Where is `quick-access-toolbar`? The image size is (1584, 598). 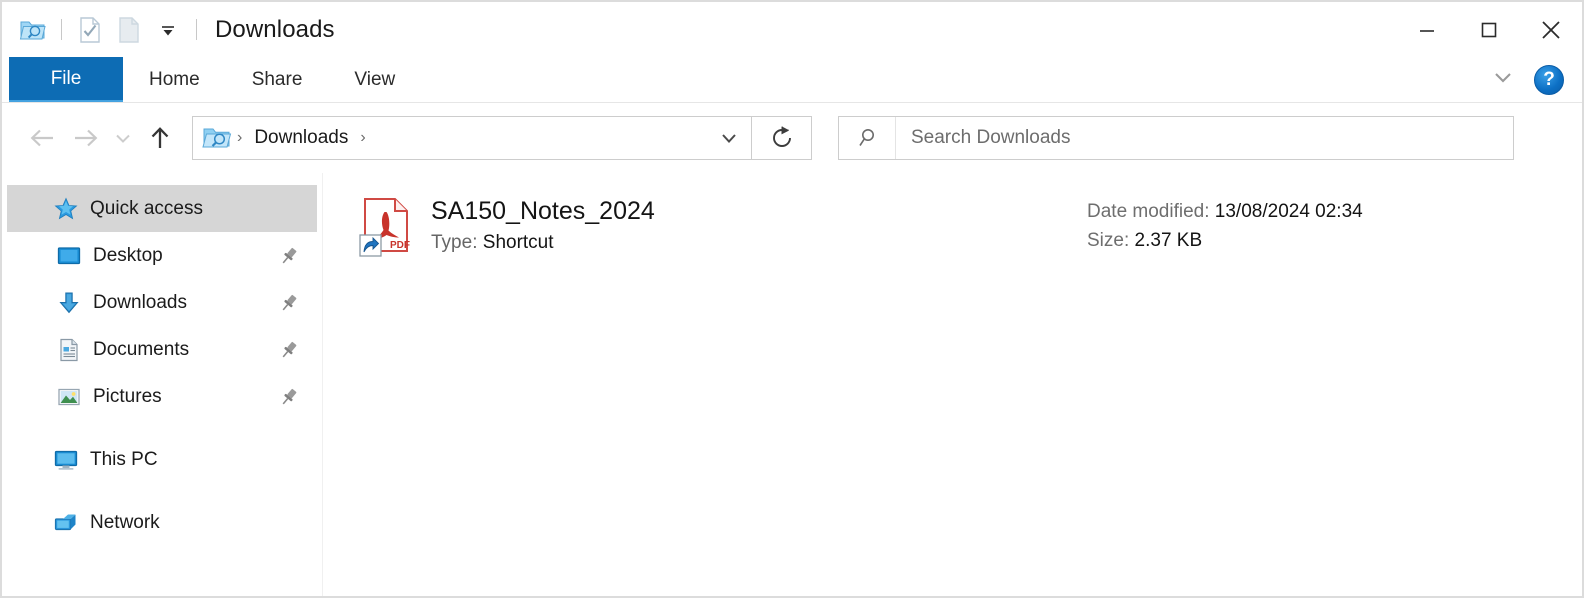 quick-access-toolbar is located at coordinates (109, 30).